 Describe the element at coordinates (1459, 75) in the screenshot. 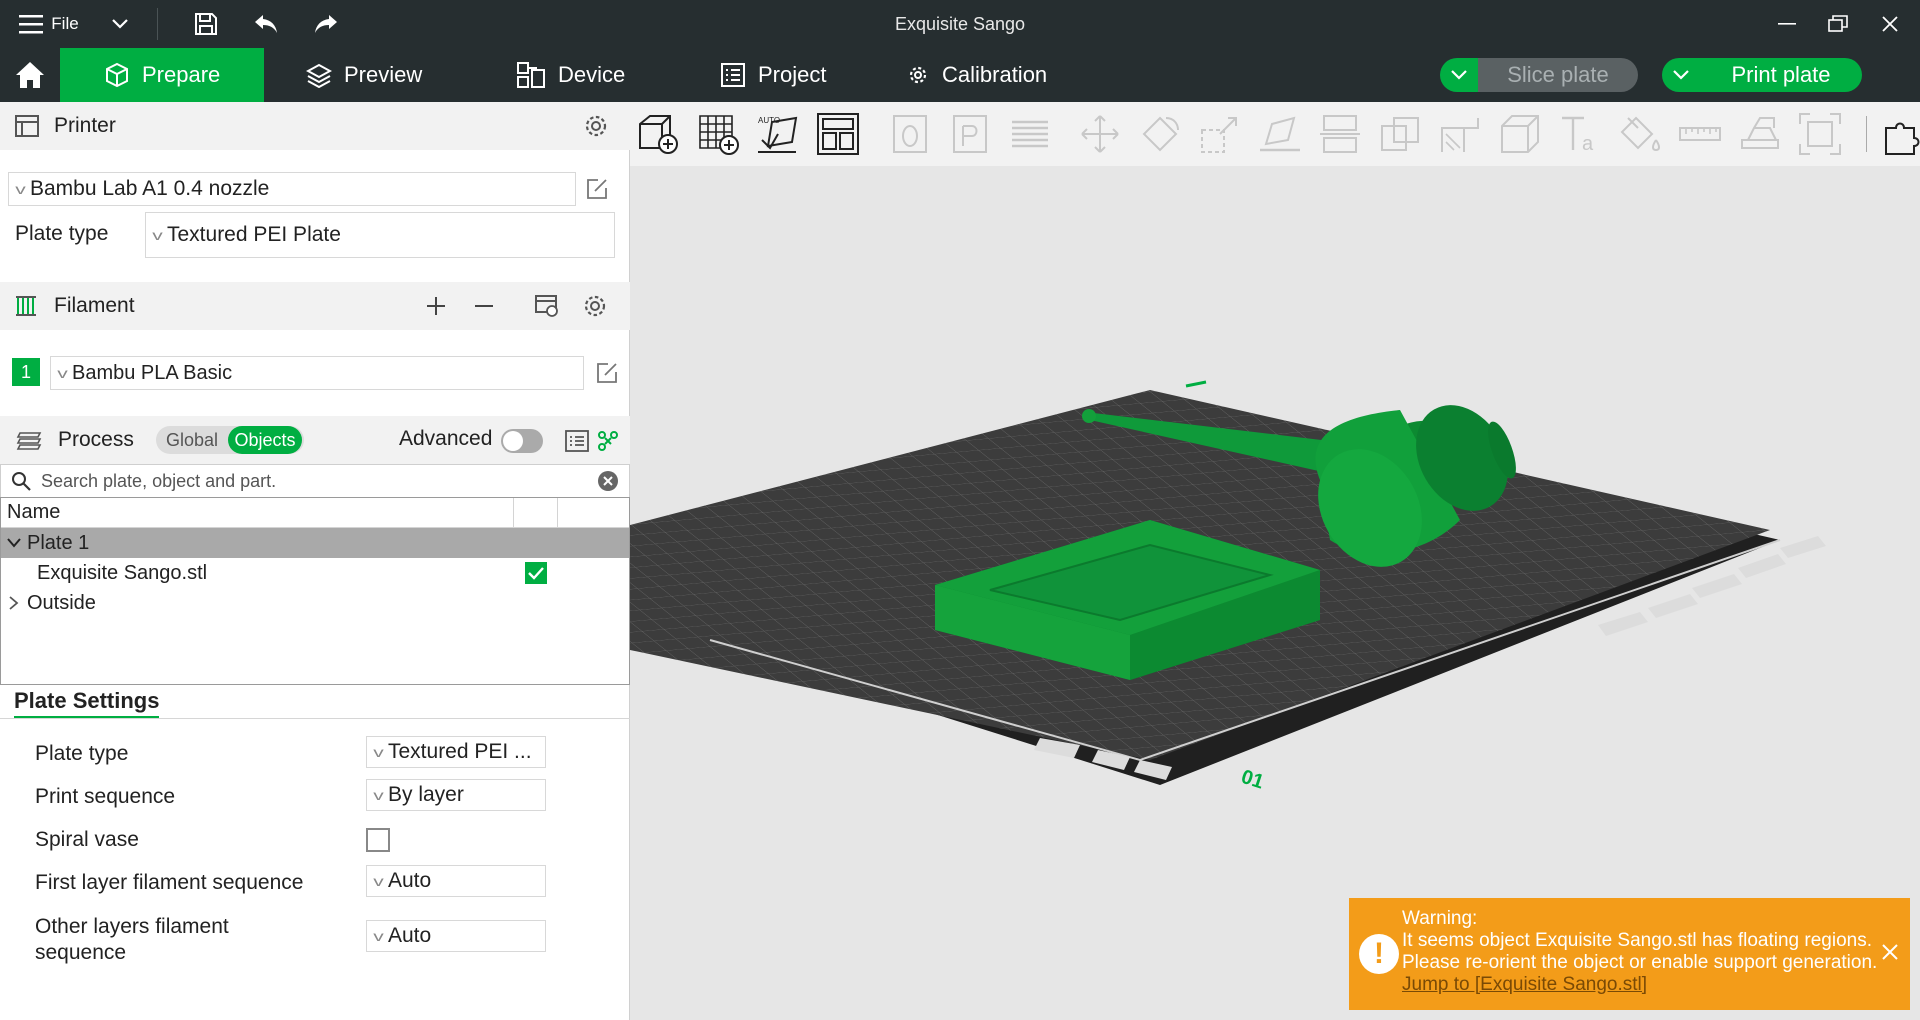

I see `slice-options-button` at that location.